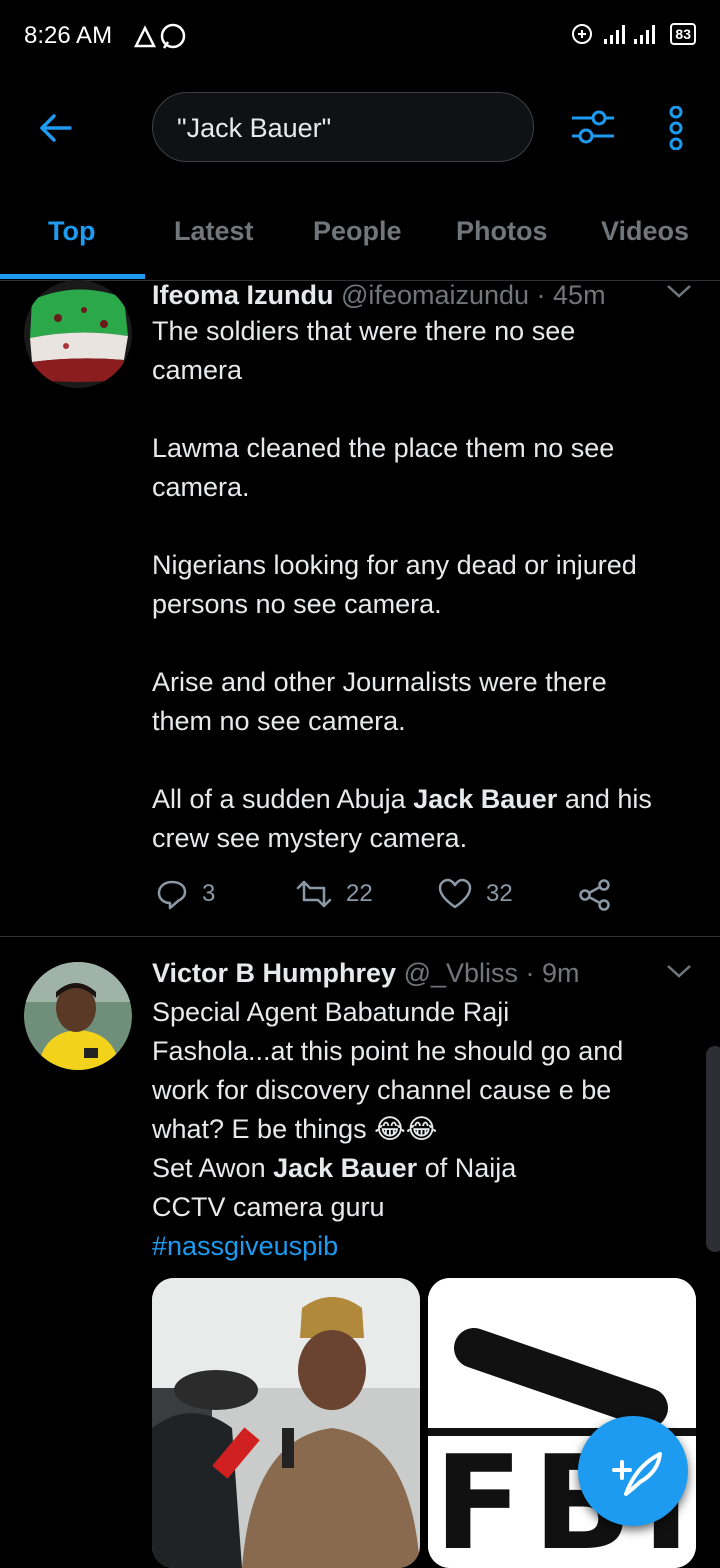  I want to click on reply-button: 3, so click(185, 894).